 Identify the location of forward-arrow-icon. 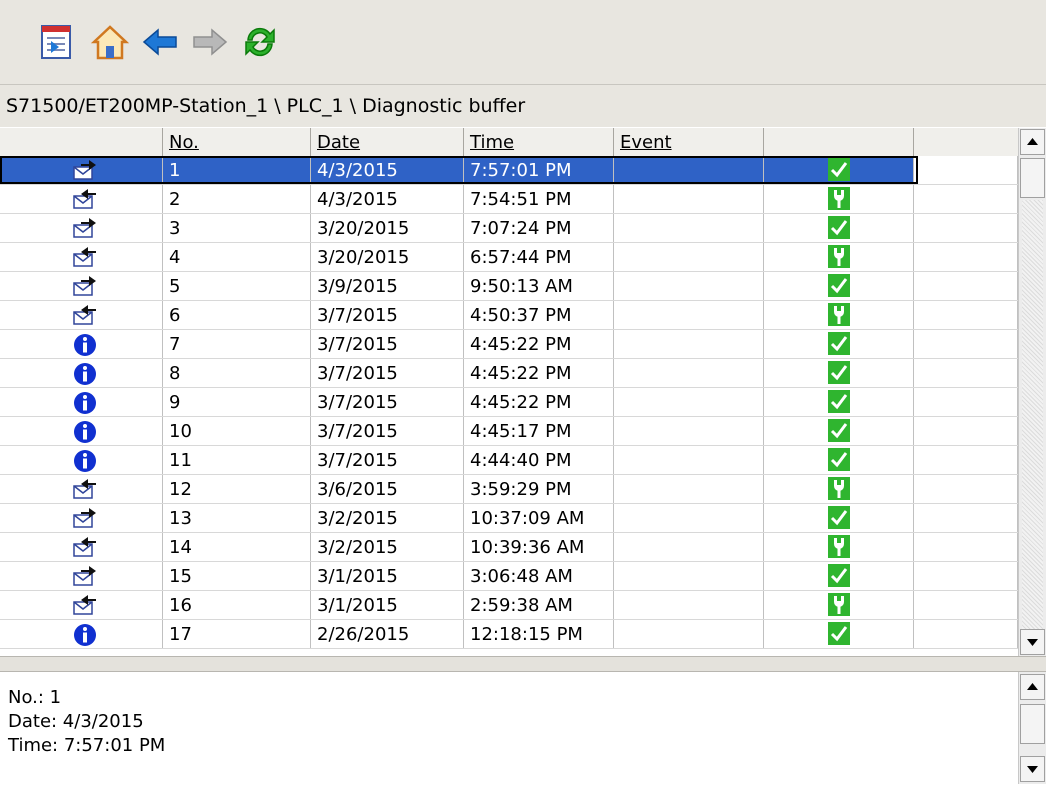
(210, 42).